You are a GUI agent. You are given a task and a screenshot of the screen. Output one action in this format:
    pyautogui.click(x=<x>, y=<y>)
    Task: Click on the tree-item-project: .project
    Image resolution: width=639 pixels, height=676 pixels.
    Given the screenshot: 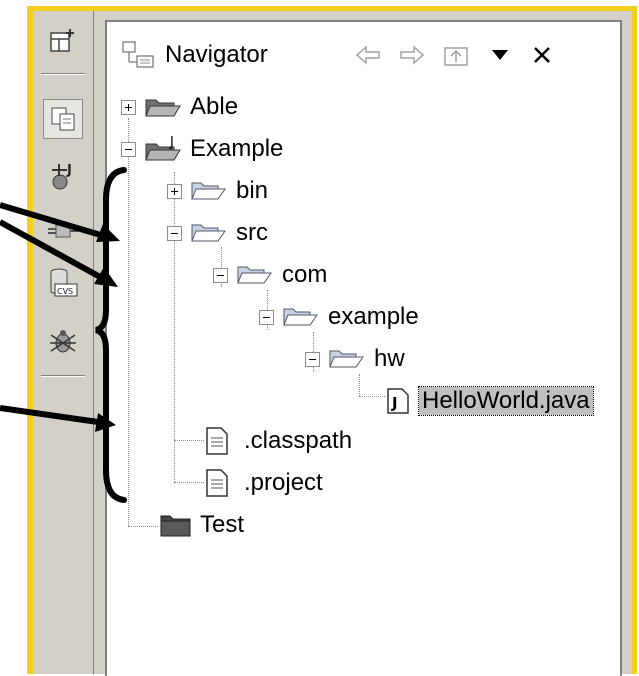 What is the action you would take?
    pyautogui.click(x=263, y=483)
    